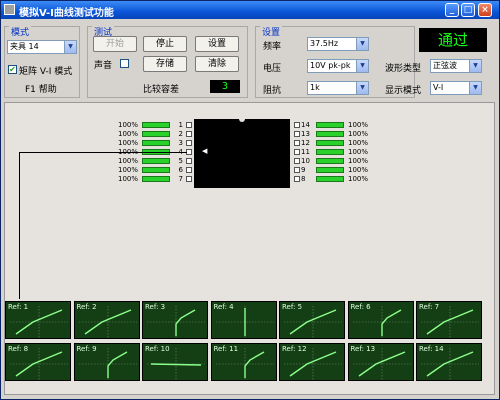 The width and height of the screenshot is (500, 400). Describe the element at coordinates (250, 10) in the screenshot. I see `title-bar: 模拟V-I曲线测试功能 _ □ ×` at that location.